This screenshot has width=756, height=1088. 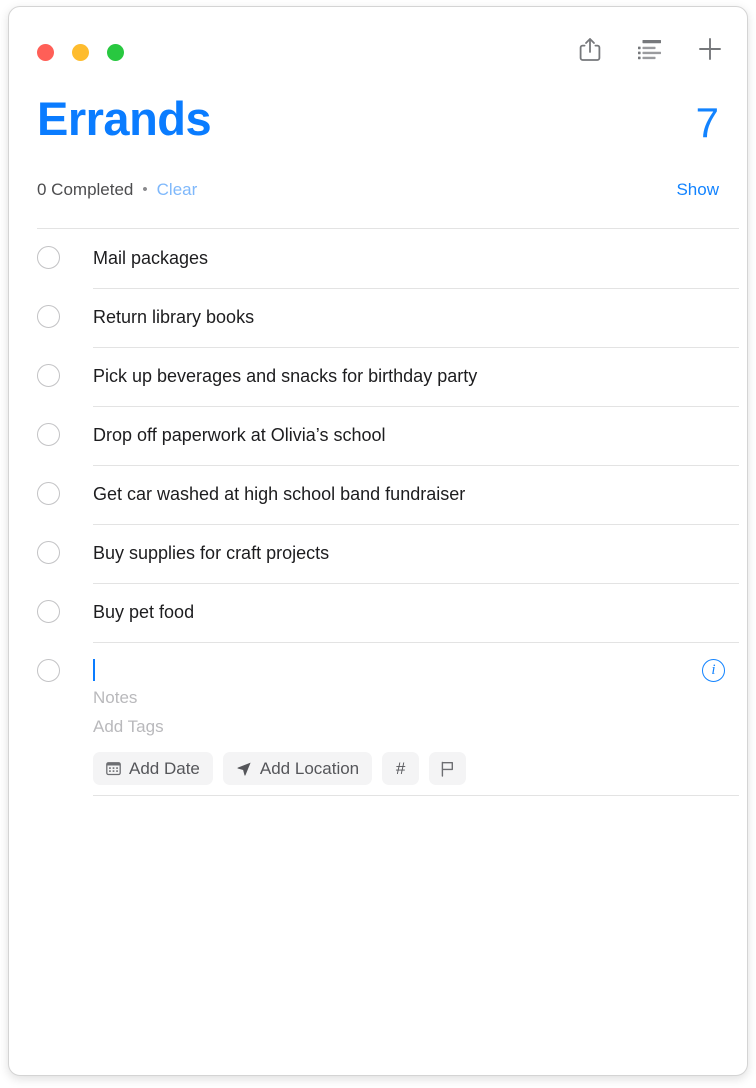 I want to click on list-header: Errands 7, so click(x=378, y=132).